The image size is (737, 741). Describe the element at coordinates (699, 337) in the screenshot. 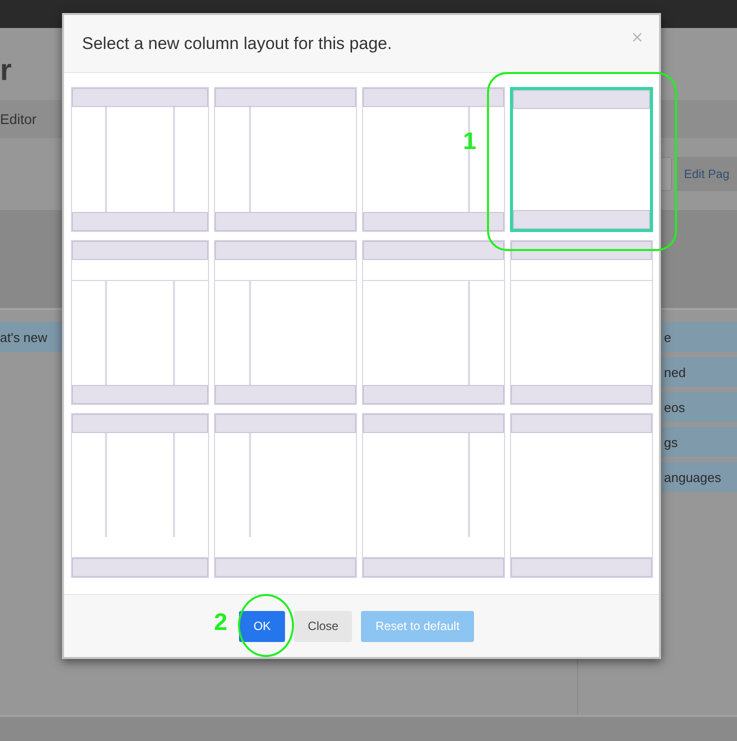

I see `nav-item: e` at that location.